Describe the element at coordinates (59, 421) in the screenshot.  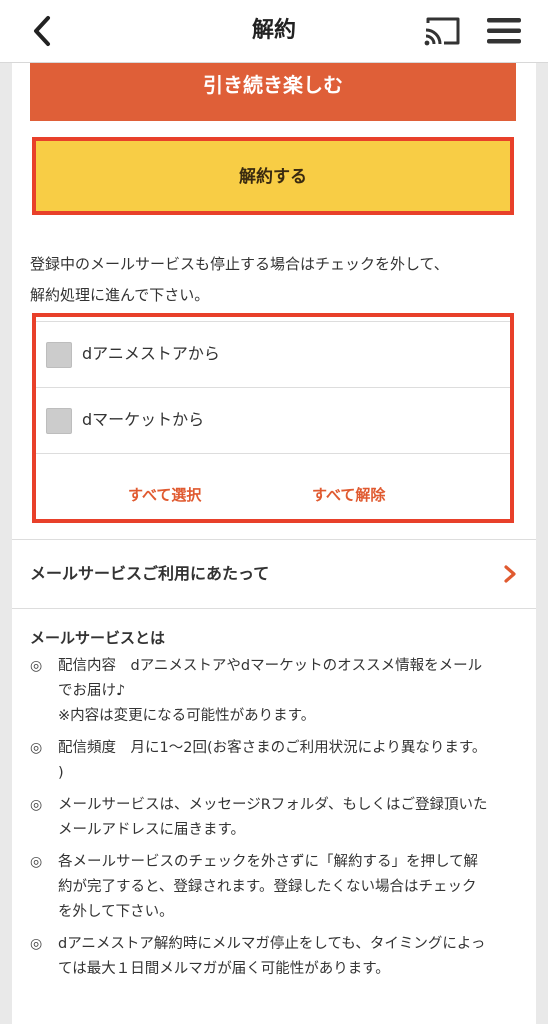
I see `dmarket-checkbox` at that location.